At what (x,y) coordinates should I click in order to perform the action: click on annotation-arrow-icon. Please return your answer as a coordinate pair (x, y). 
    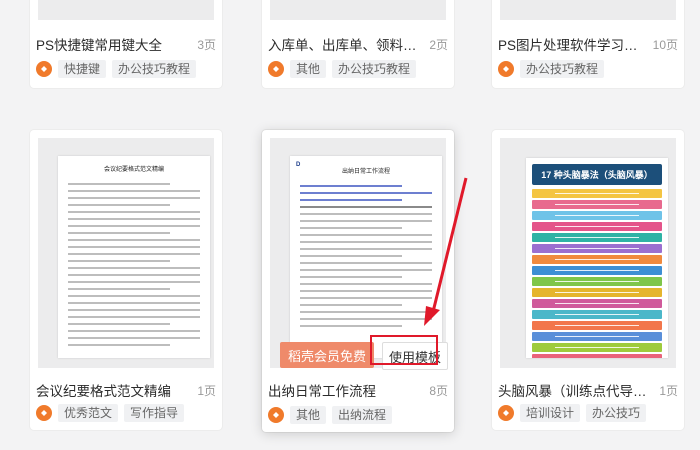
    Looking at the image, I should click on (446, 251).